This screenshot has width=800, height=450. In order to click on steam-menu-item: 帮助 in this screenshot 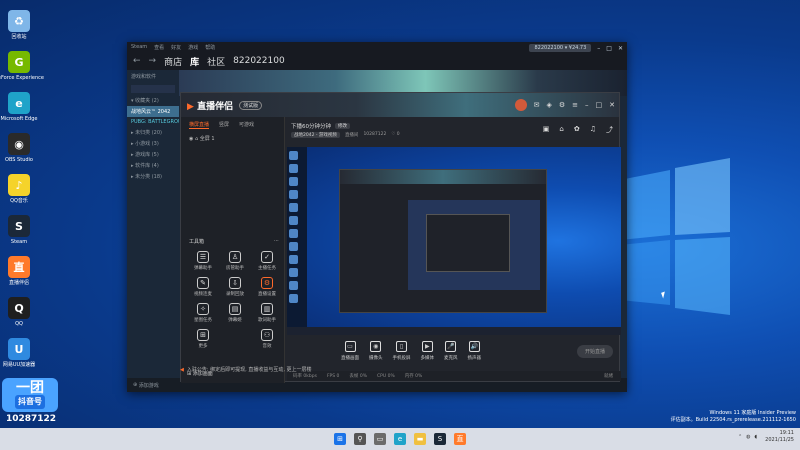, I will do `click(210, 47)`.